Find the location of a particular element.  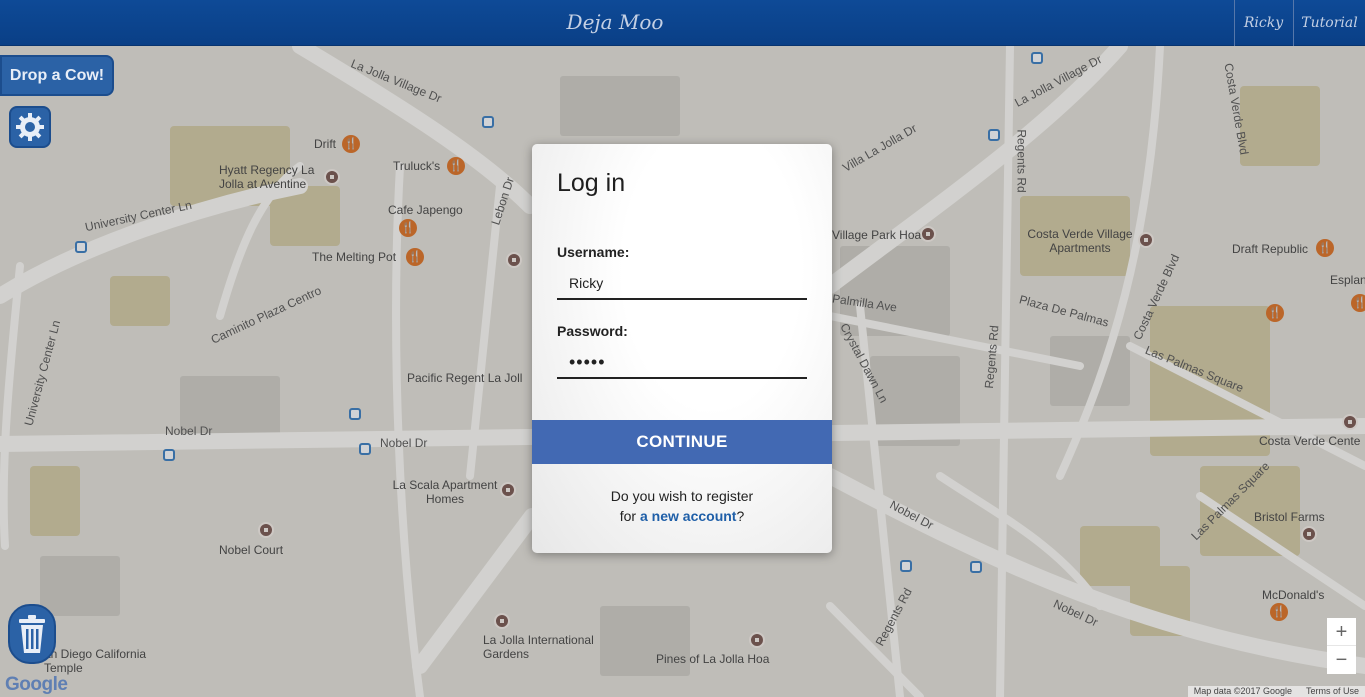

gear-icon is located at coordinates (30, 127).